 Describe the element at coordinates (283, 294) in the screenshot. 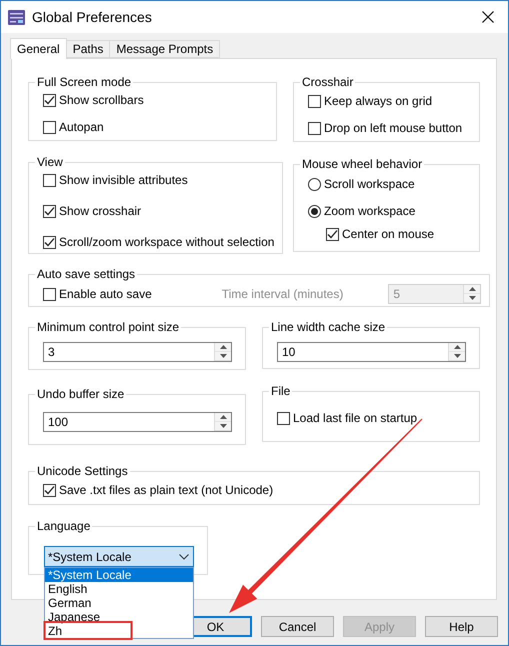

I see `field-label: Time interval (minutes)` at that location.